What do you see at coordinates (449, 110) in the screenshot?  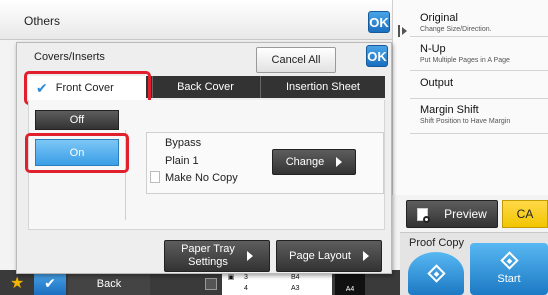 I see `menu-title-margin-shift: Margin Shift` at bounding box center [449, 110].